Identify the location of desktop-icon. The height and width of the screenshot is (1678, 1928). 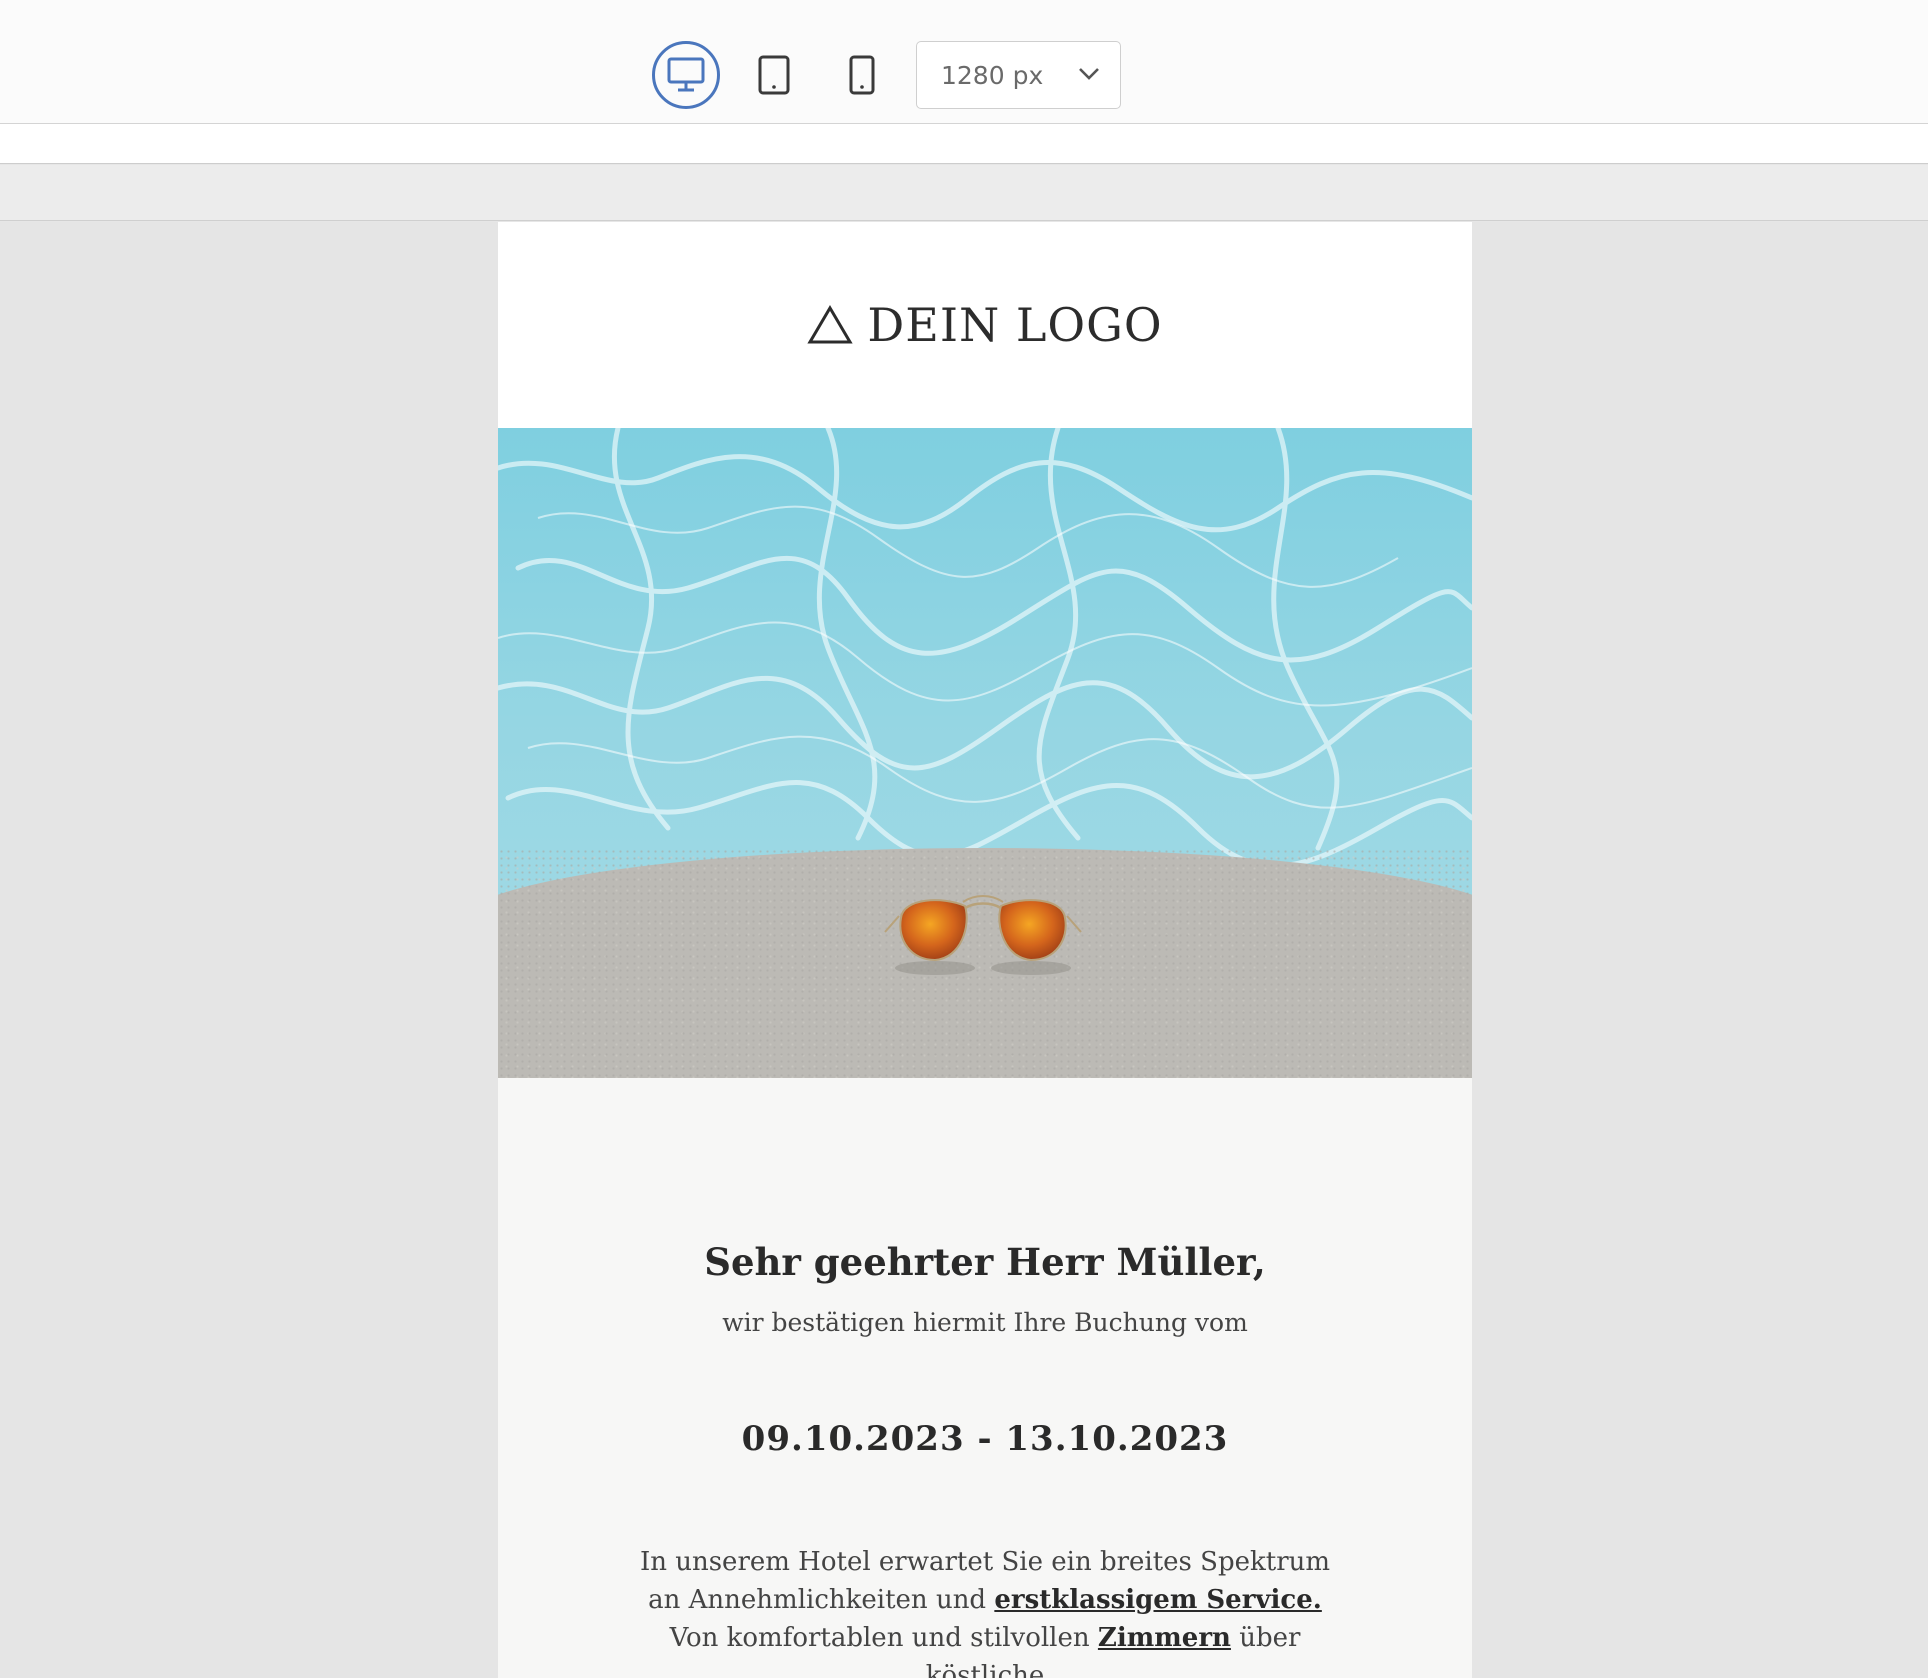
(686, 74).